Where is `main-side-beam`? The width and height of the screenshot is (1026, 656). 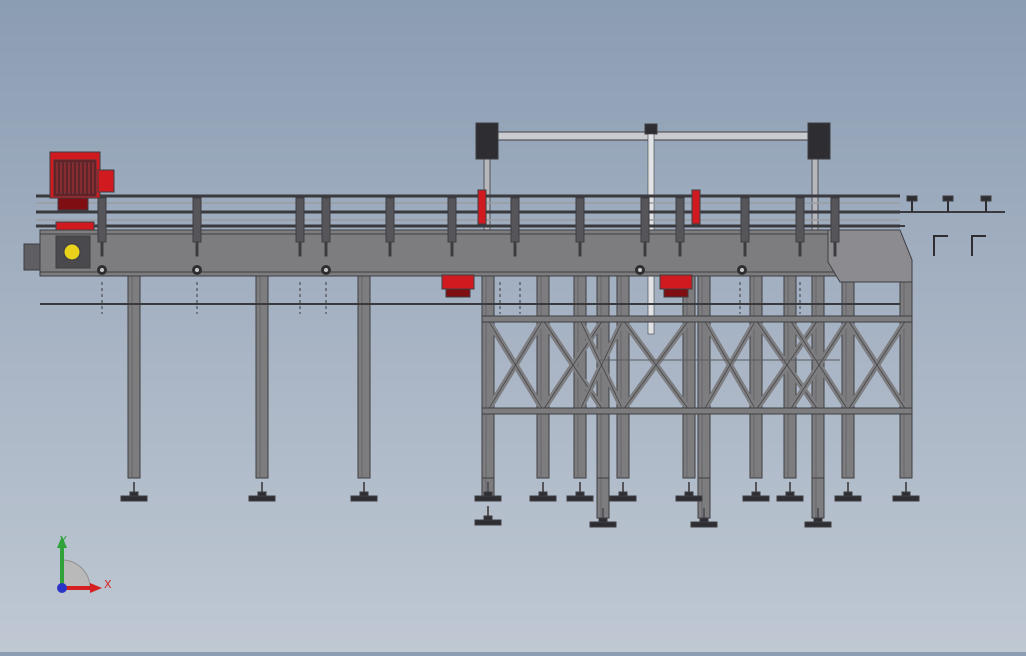 main-side-beam is located at coordinates (440, 253).